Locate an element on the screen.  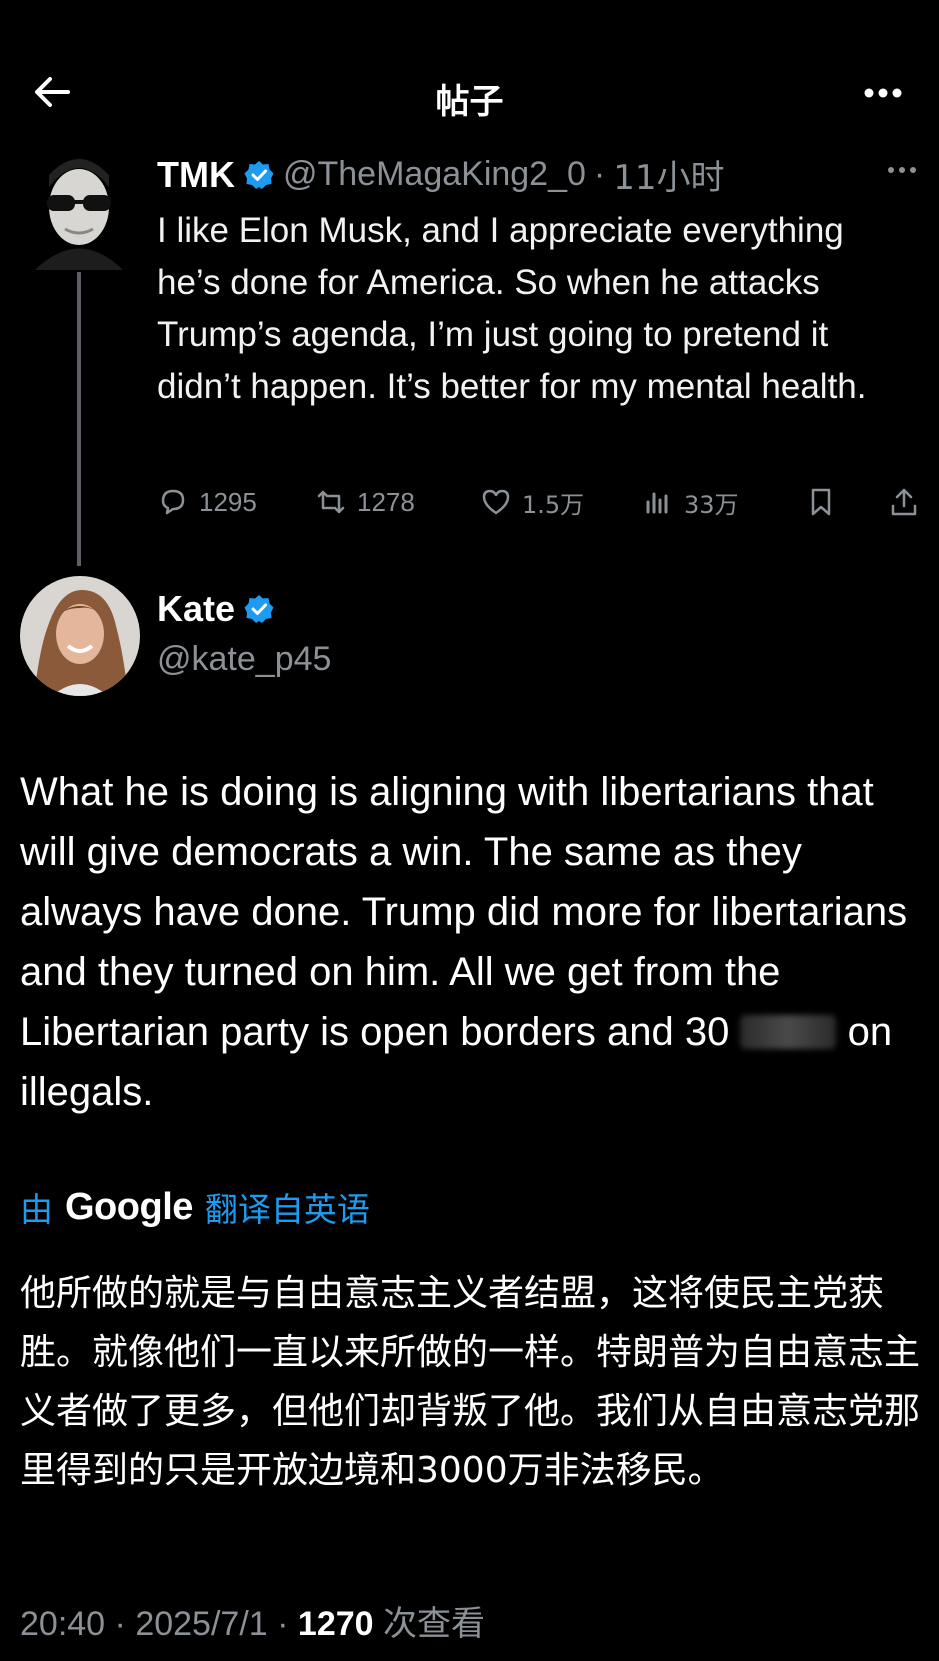
view-count: 1270 is located at coordinates (335, 1624).